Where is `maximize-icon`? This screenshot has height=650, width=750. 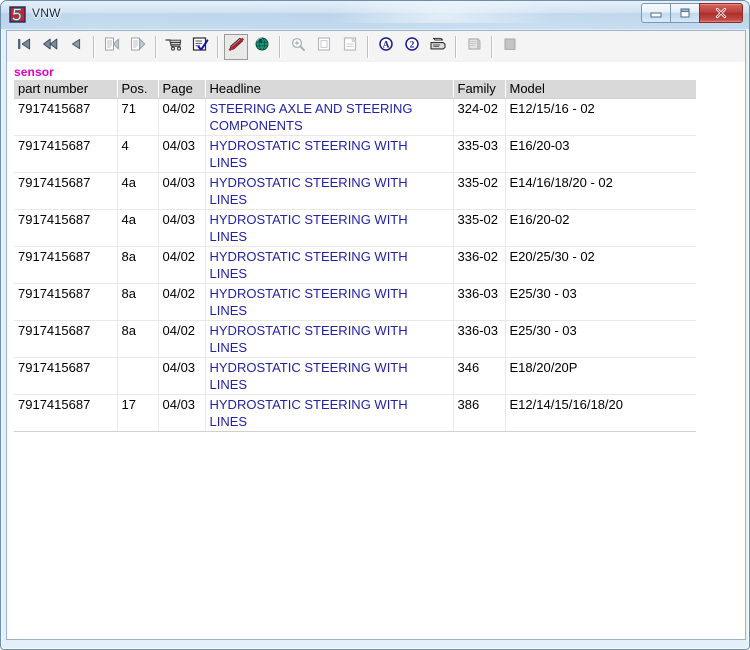
maximize-icon is located at coordinates (685, 13).